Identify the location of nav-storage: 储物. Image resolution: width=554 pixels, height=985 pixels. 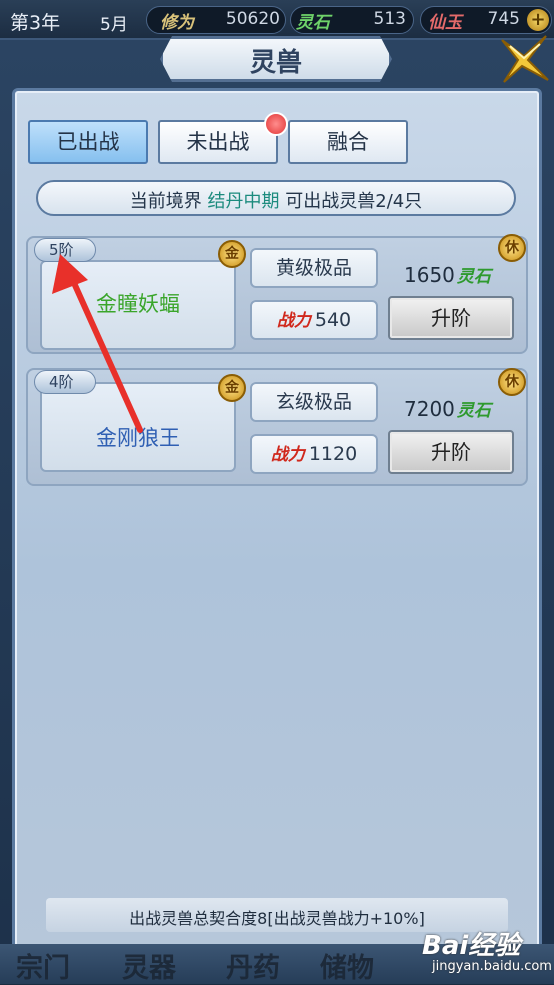
(347, 965).